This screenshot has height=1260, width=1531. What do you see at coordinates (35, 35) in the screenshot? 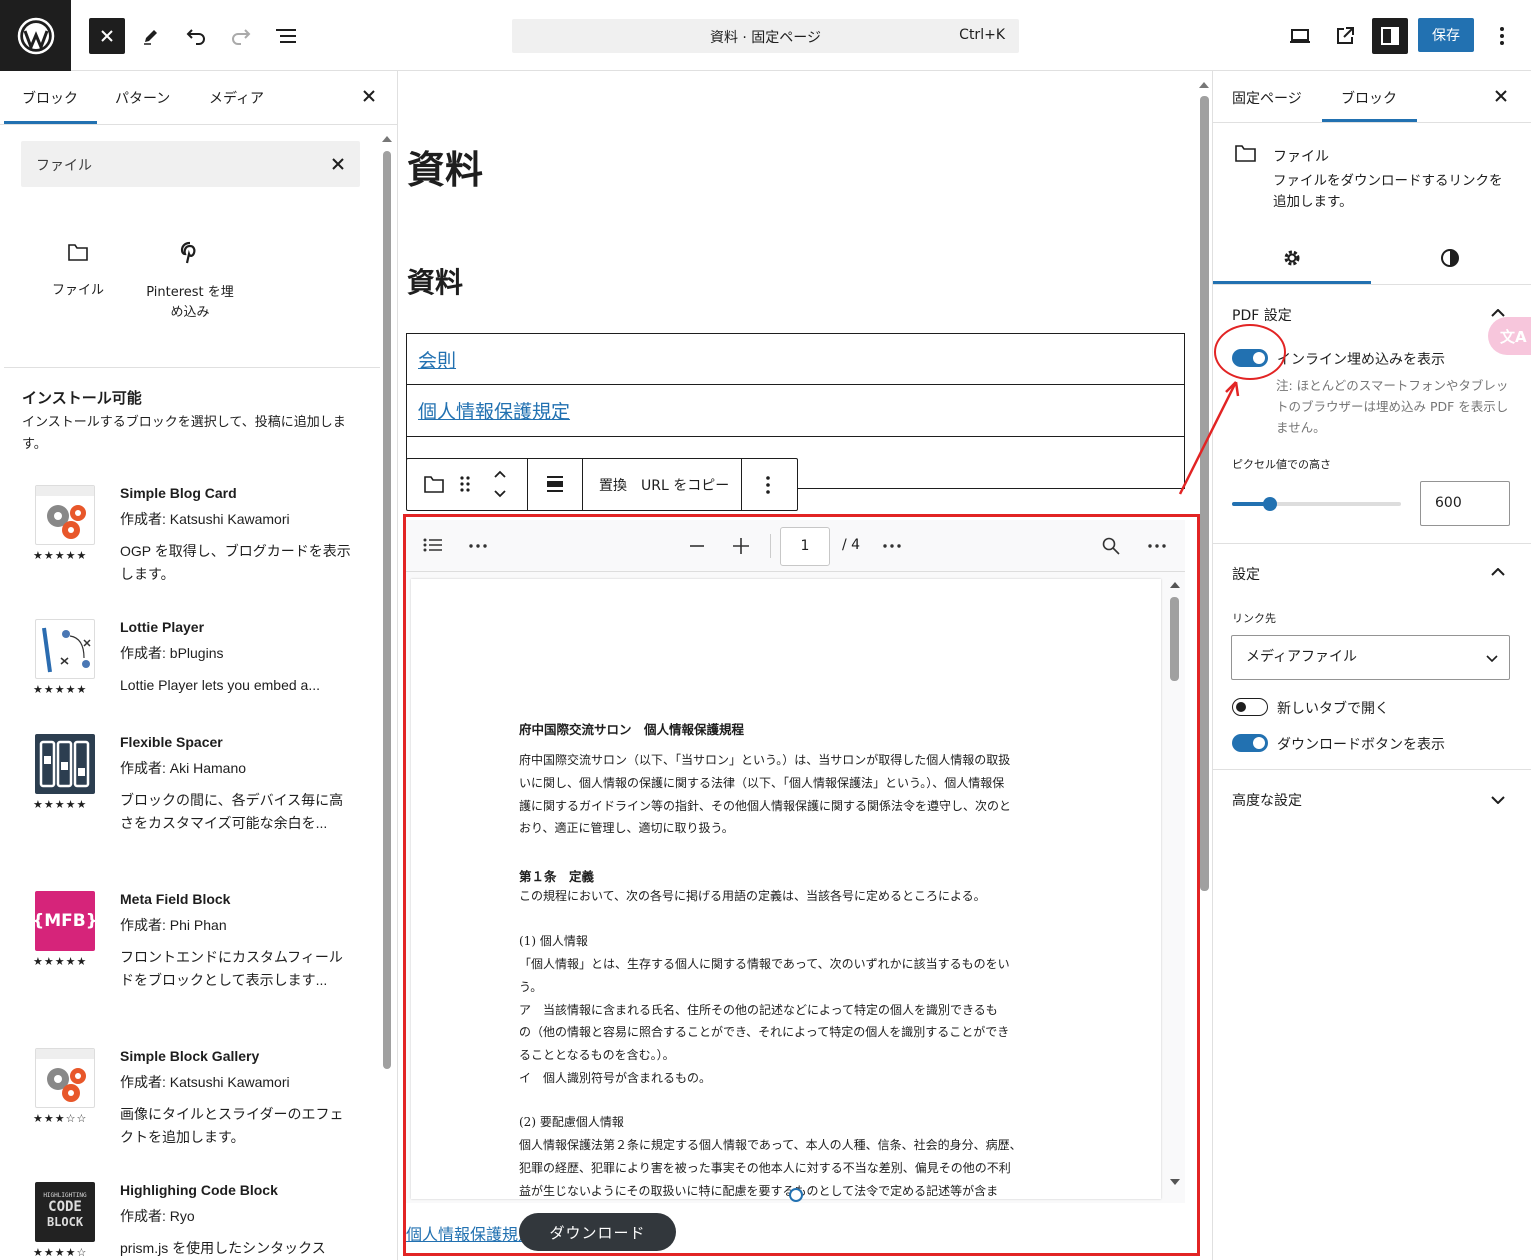
I see `wordpress-logo-icon` at bounding box center [35, 35].